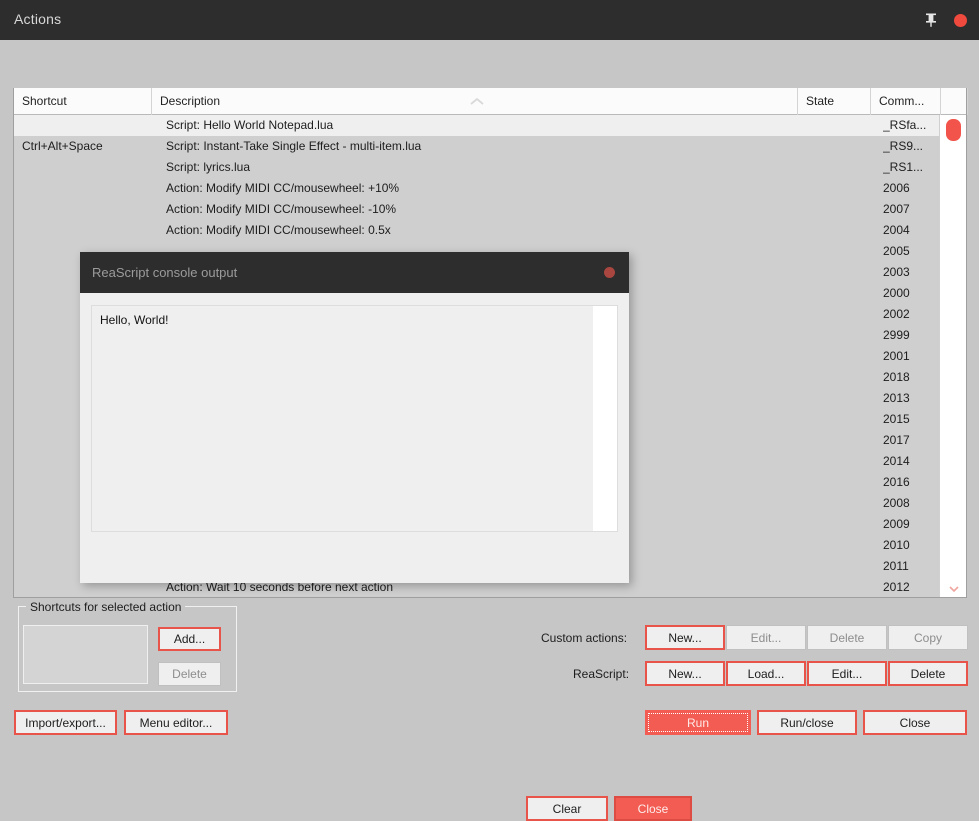 The width and height of the screenshot is (979, 821). What do you see at coordinates (896, 461) in the screenshot?
I see `cell-command: 2014` at bounding box center [896, 461].